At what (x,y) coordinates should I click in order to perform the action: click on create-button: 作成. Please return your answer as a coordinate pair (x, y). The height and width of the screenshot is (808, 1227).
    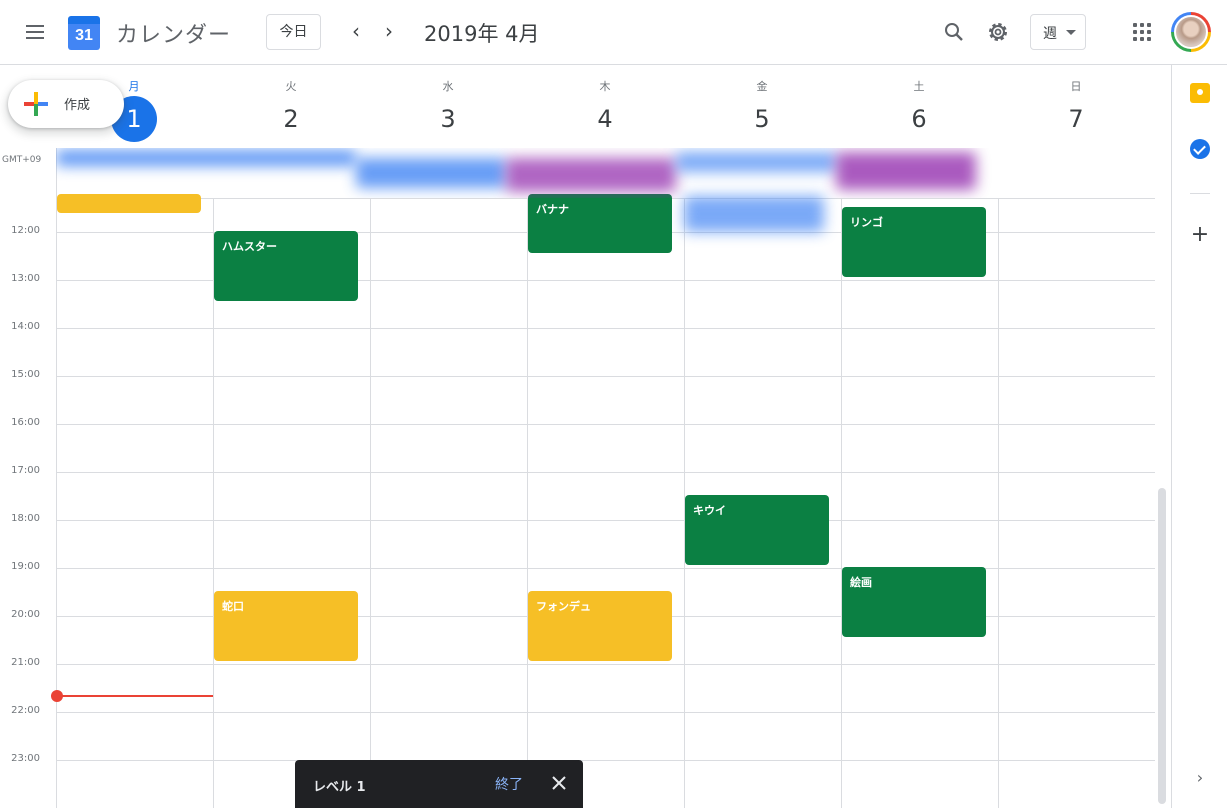
    Looking at the image, I should click on (66, 104).